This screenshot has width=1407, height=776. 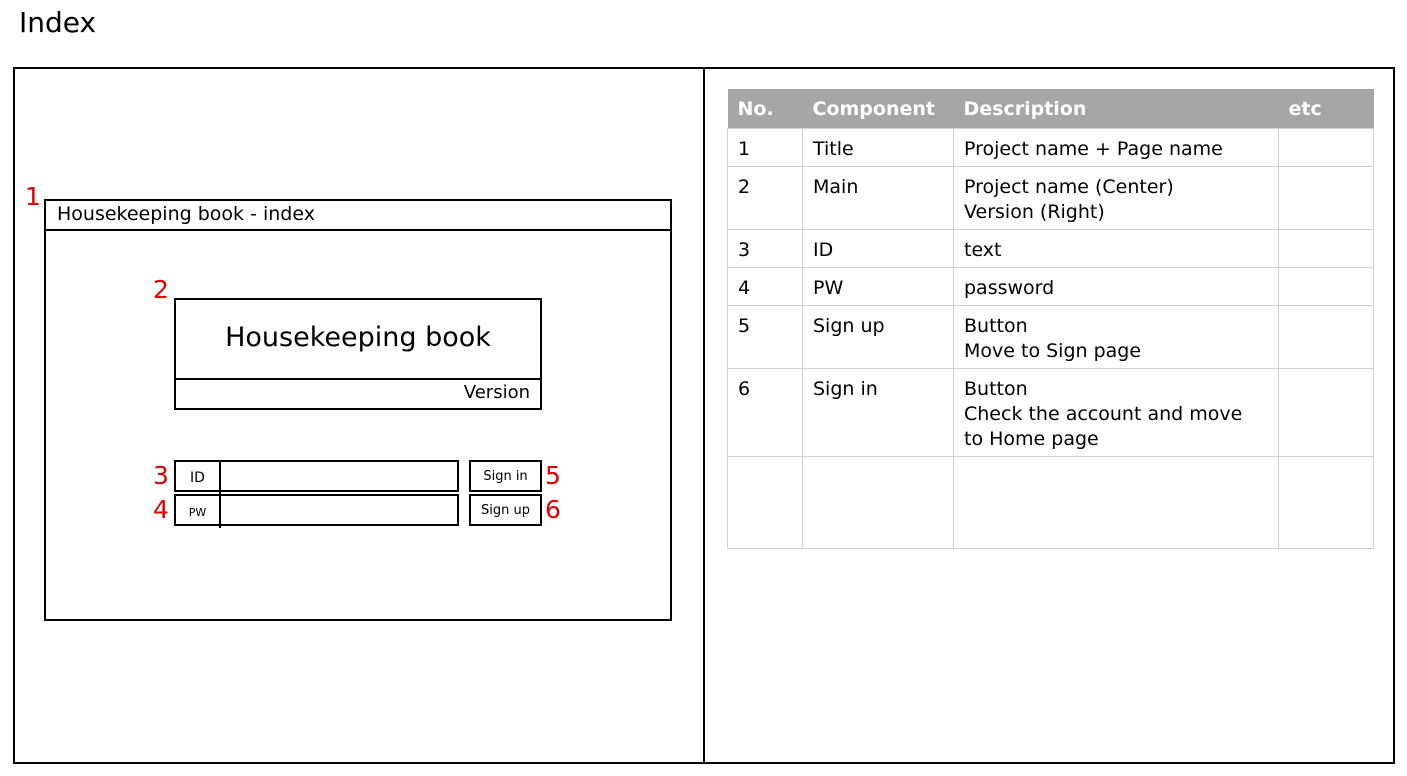 I want to click on page-title: Index, so click(x=58, y=22).